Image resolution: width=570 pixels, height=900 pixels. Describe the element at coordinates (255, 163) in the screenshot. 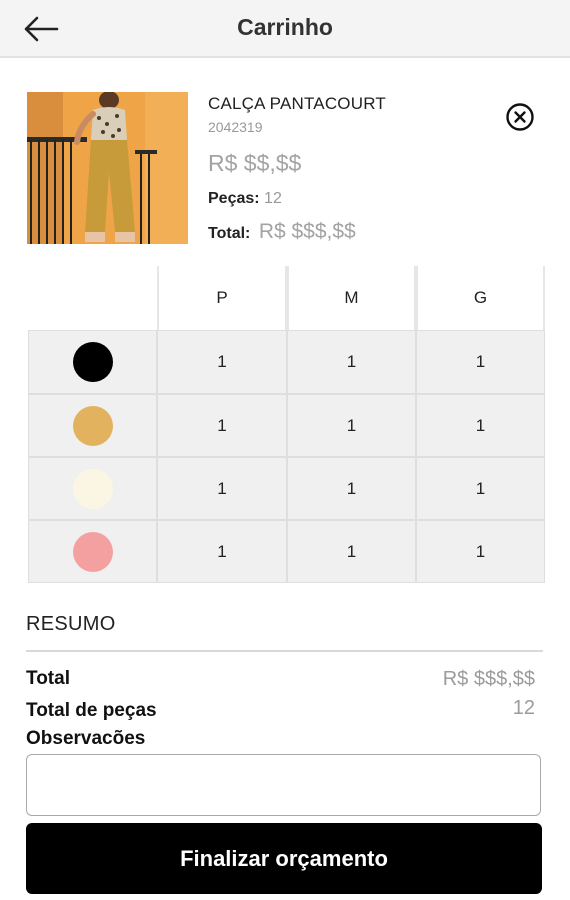

I see `product-price: R$ $$,$$` at that location.